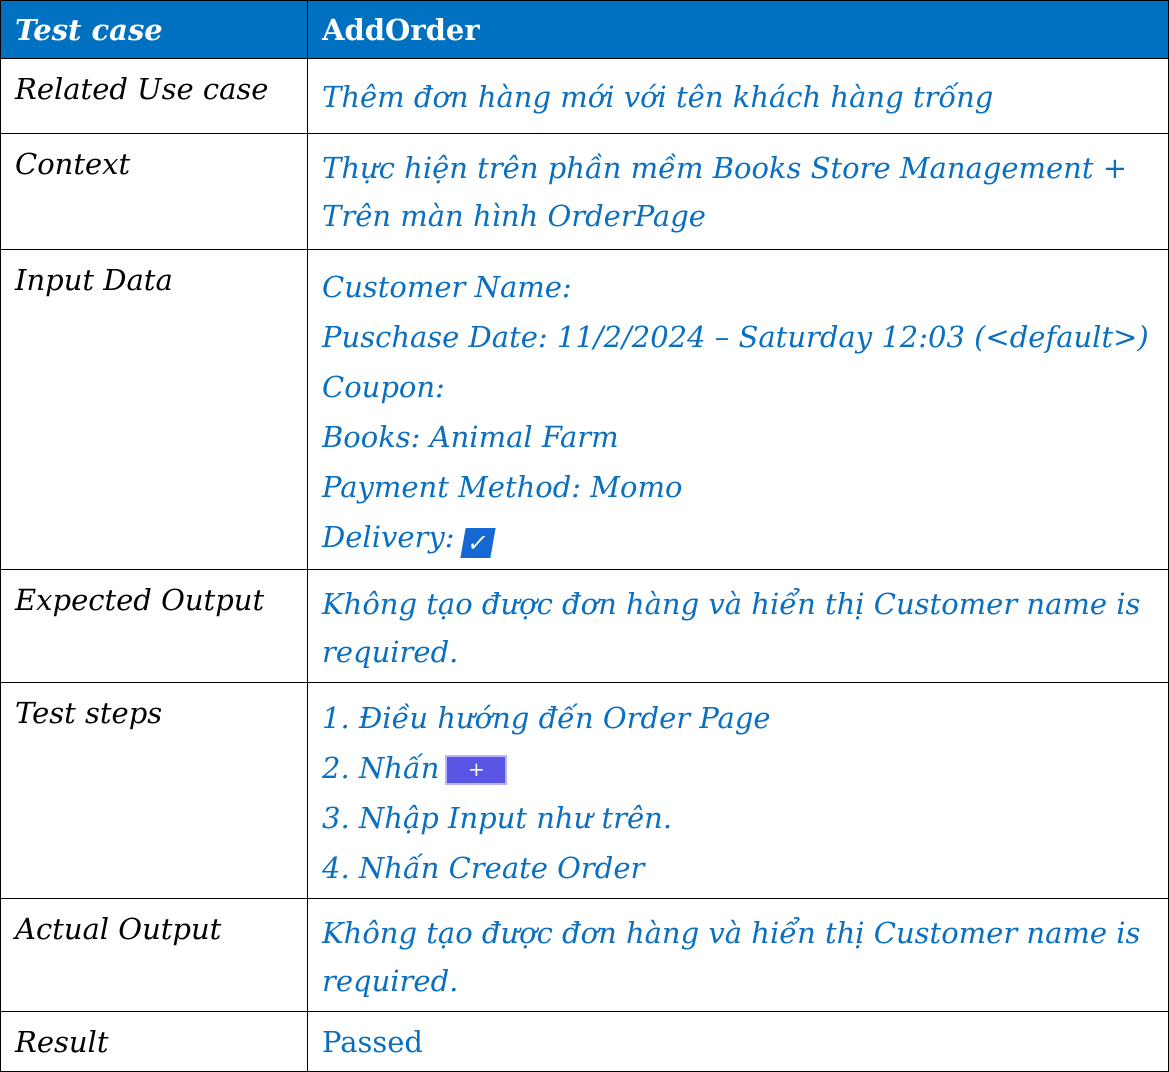 The height and width of the screenshot is (1072, 1169). What do you see at coordinates (390, 652) in the screenshot?
I see `expected-line: required.` at bounding box center [390, 652].